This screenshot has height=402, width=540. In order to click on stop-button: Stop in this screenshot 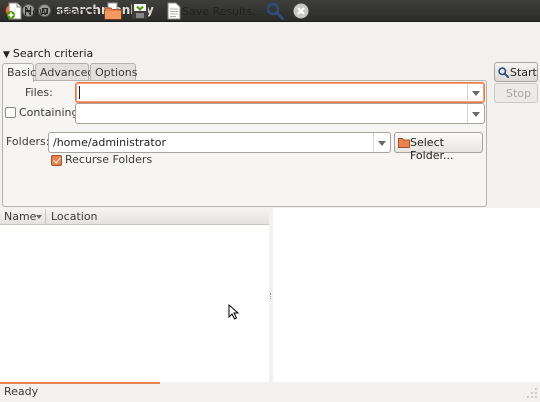, I will do `click(516, 93)`.